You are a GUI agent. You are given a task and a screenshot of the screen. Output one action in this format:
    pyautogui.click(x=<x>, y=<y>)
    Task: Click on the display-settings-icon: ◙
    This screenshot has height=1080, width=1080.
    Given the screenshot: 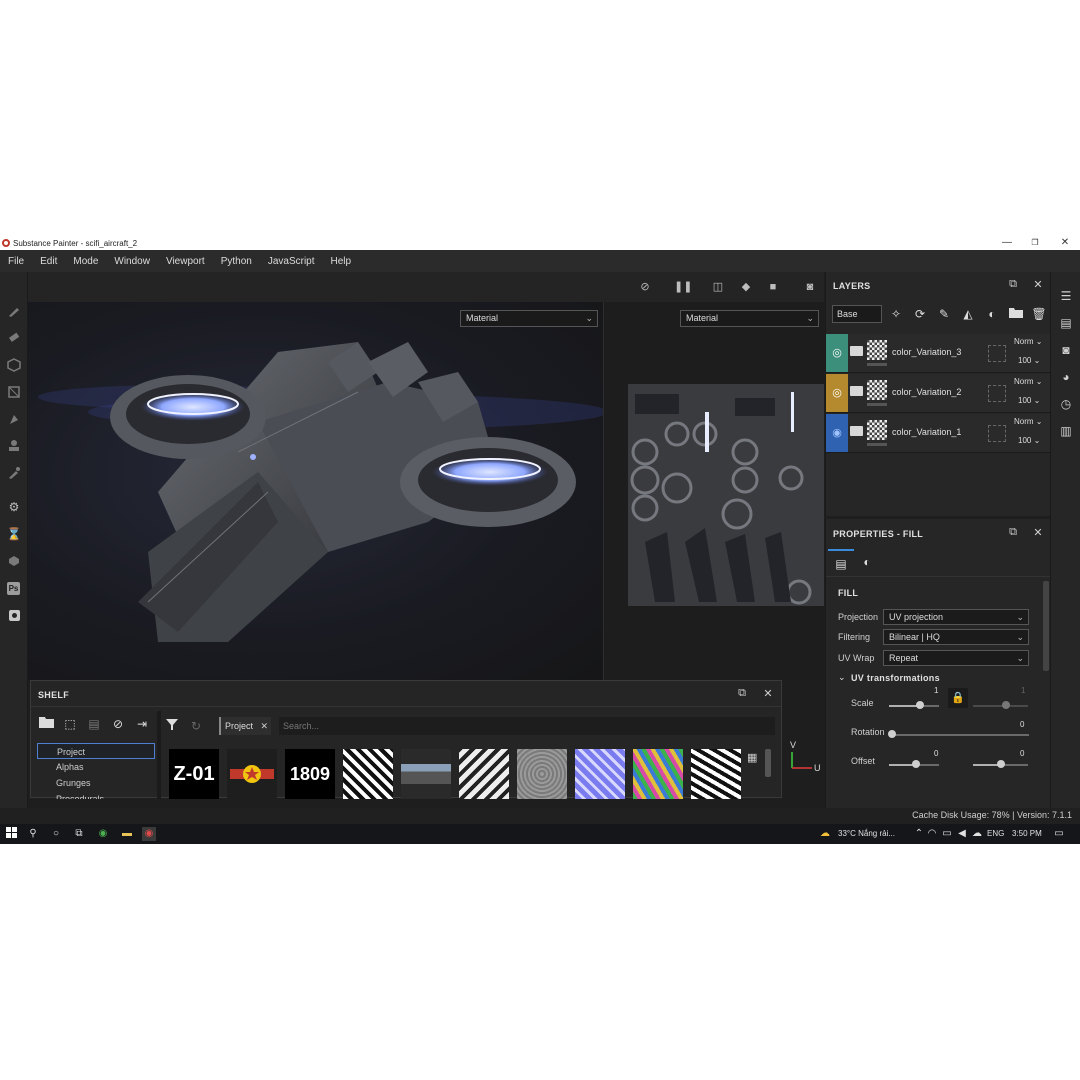 What is the action you would take?
    pyautogui.click(x=1066, y=350)
    